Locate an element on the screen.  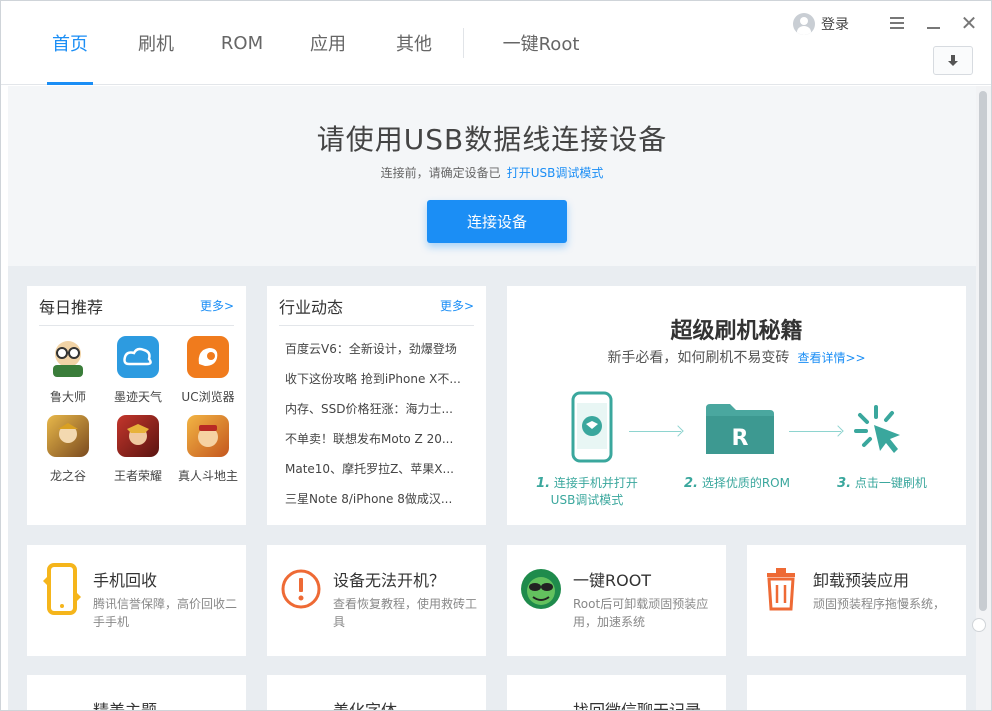
uninstall-preinstalled-card: 卸载预装应用 顽固预装程序拖慢系统， is located at coordinates (856, 600).